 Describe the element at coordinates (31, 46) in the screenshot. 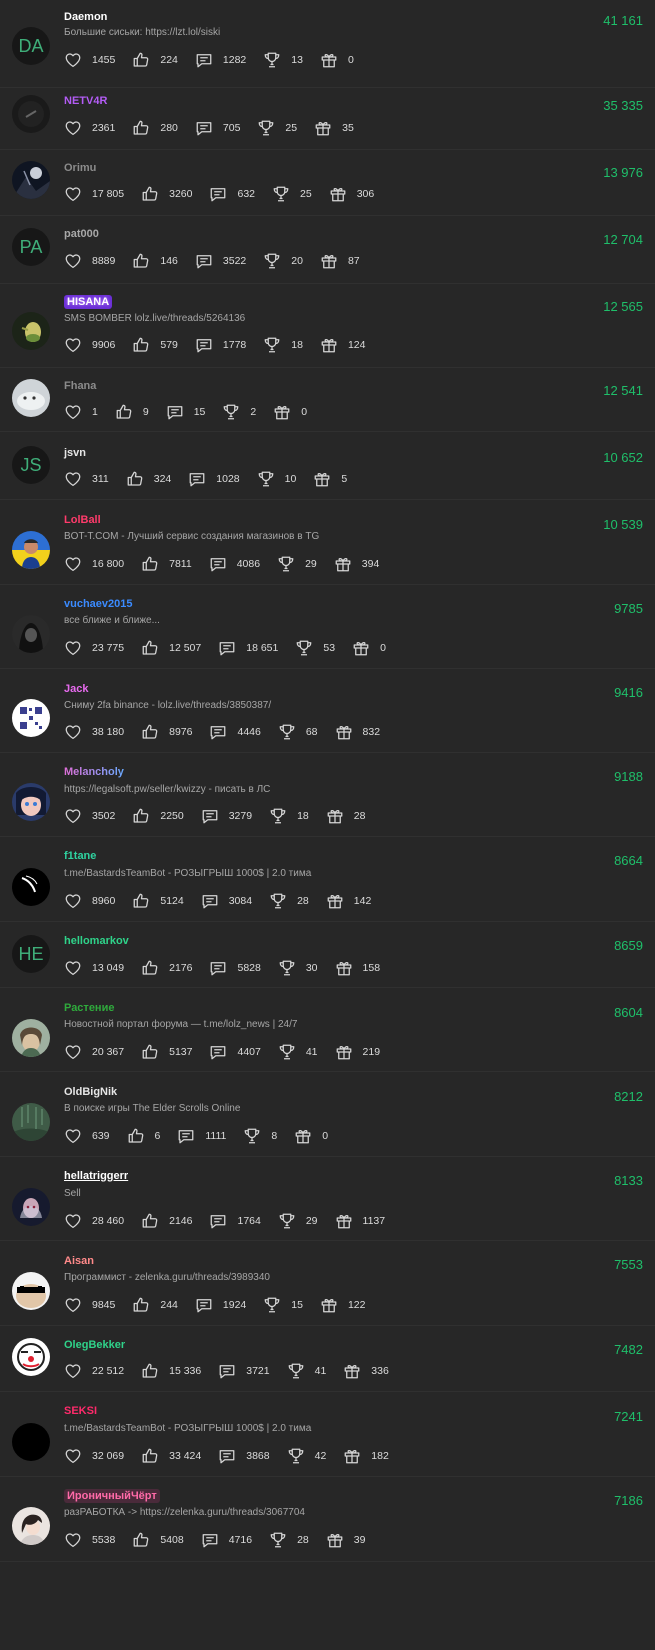

I see `avatar: DA` at that location.